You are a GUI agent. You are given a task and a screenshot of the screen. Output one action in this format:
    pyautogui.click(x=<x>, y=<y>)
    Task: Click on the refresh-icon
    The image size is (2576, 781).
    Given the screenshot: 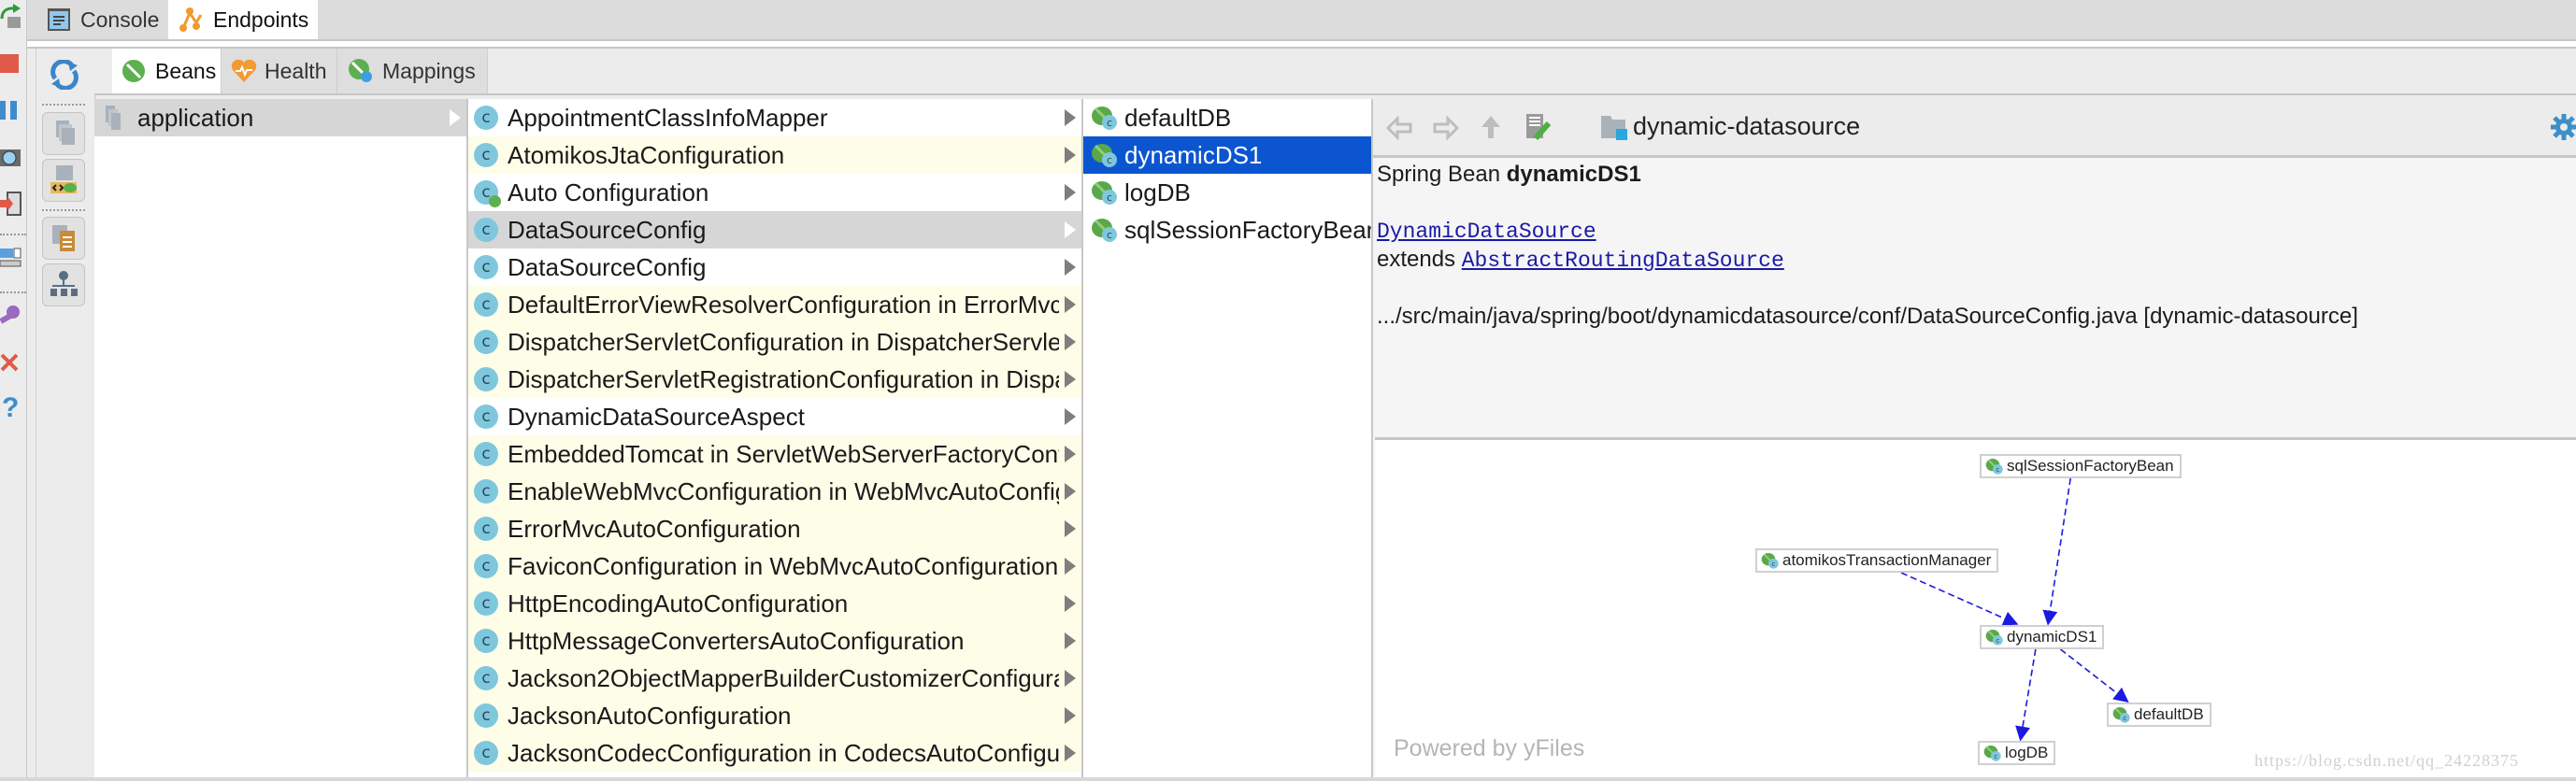 What is the action you would take?
    pyautogui.click(x=64, y=75)
    